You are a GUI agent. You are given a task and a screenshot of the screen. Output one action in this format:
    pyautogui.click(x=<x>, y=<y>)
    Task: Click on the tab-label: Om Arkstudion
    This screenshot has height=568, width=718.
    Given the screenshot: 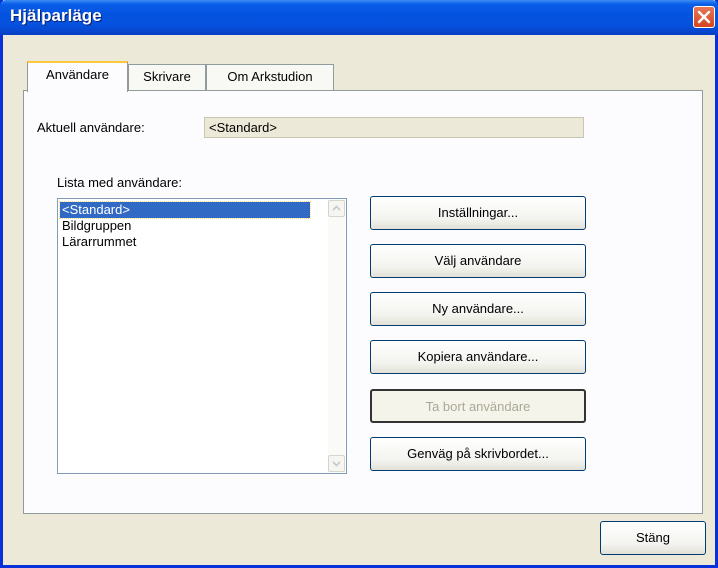 What is the action you would take?
    pyautogui.click(x=270, y=76)
    